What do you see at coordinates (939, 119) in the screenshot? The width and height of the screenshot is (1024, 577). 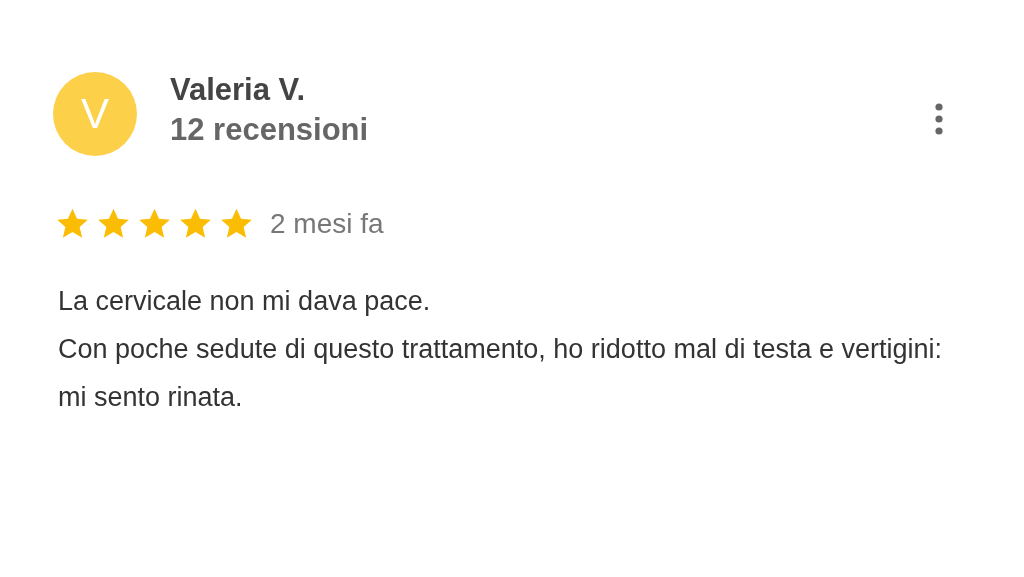 I see `more-options-icon` at bounding box center [939, 119].